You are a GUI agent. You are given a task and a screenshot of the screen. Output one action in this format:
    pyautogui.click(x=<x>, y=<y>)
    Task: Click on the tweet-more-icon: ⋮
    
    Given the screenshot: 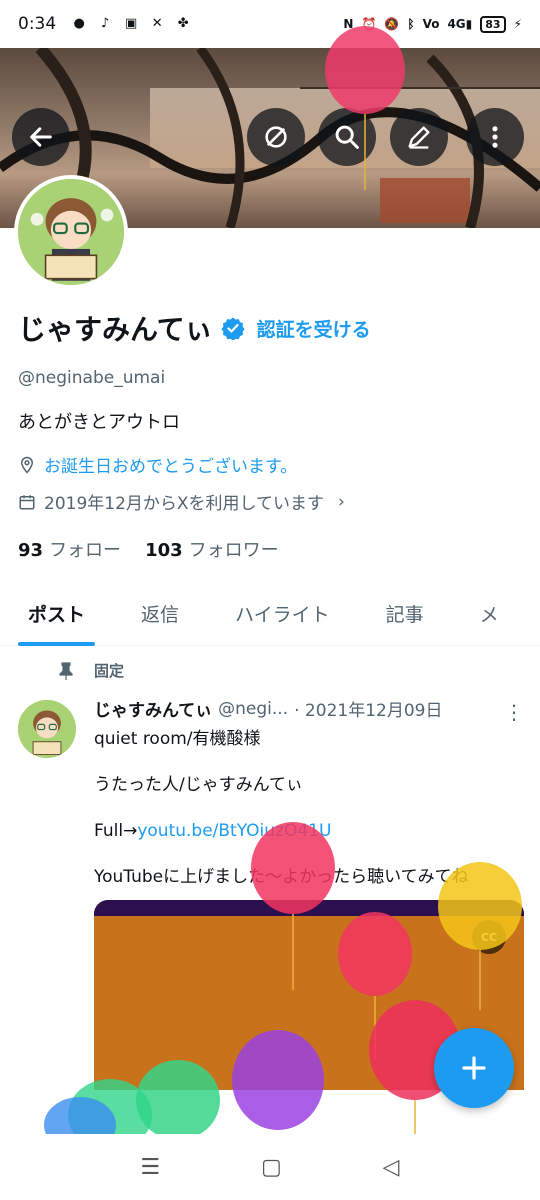 What is the action you would take?
    pyautogui.click(x=514, y=712)
    